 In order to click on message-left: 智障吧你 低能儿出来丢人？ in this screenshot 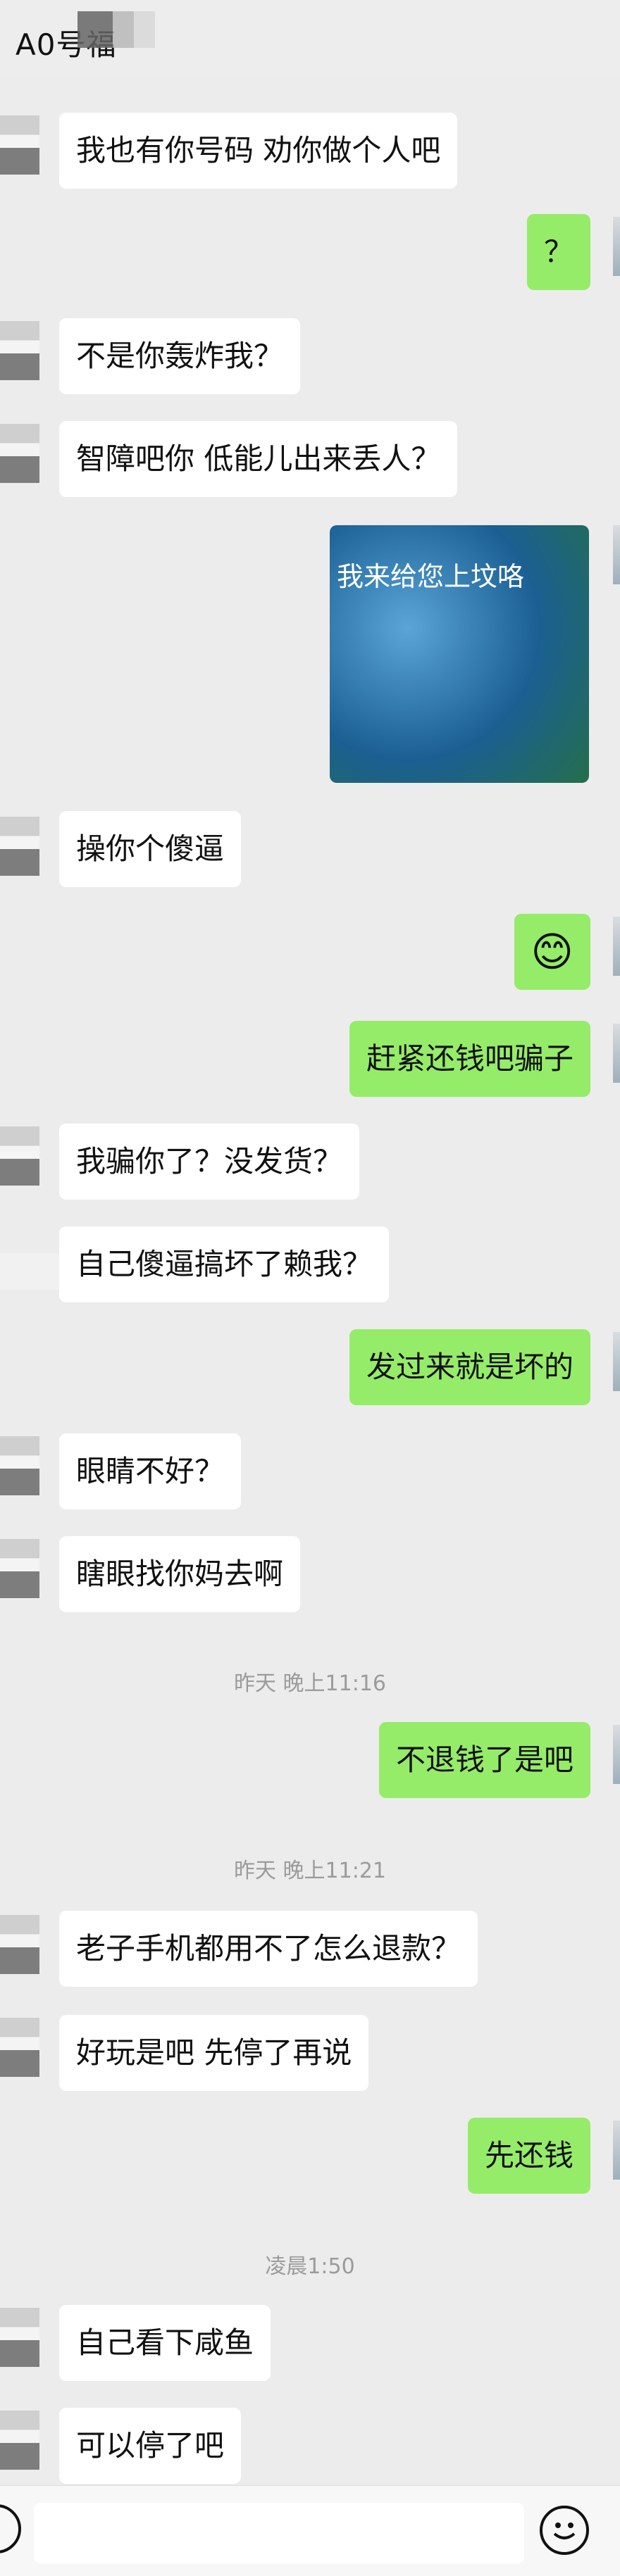, I will do `click(259, 459)`.